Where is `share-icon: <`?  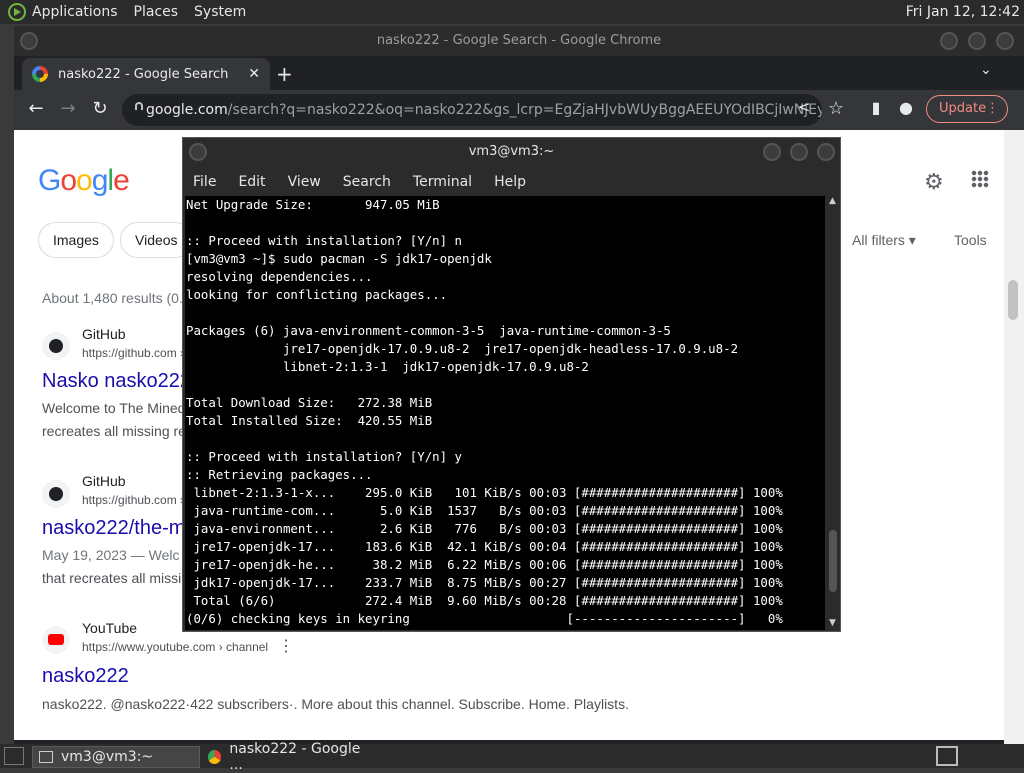 share-icon: < is located at coordinates (804, 107).